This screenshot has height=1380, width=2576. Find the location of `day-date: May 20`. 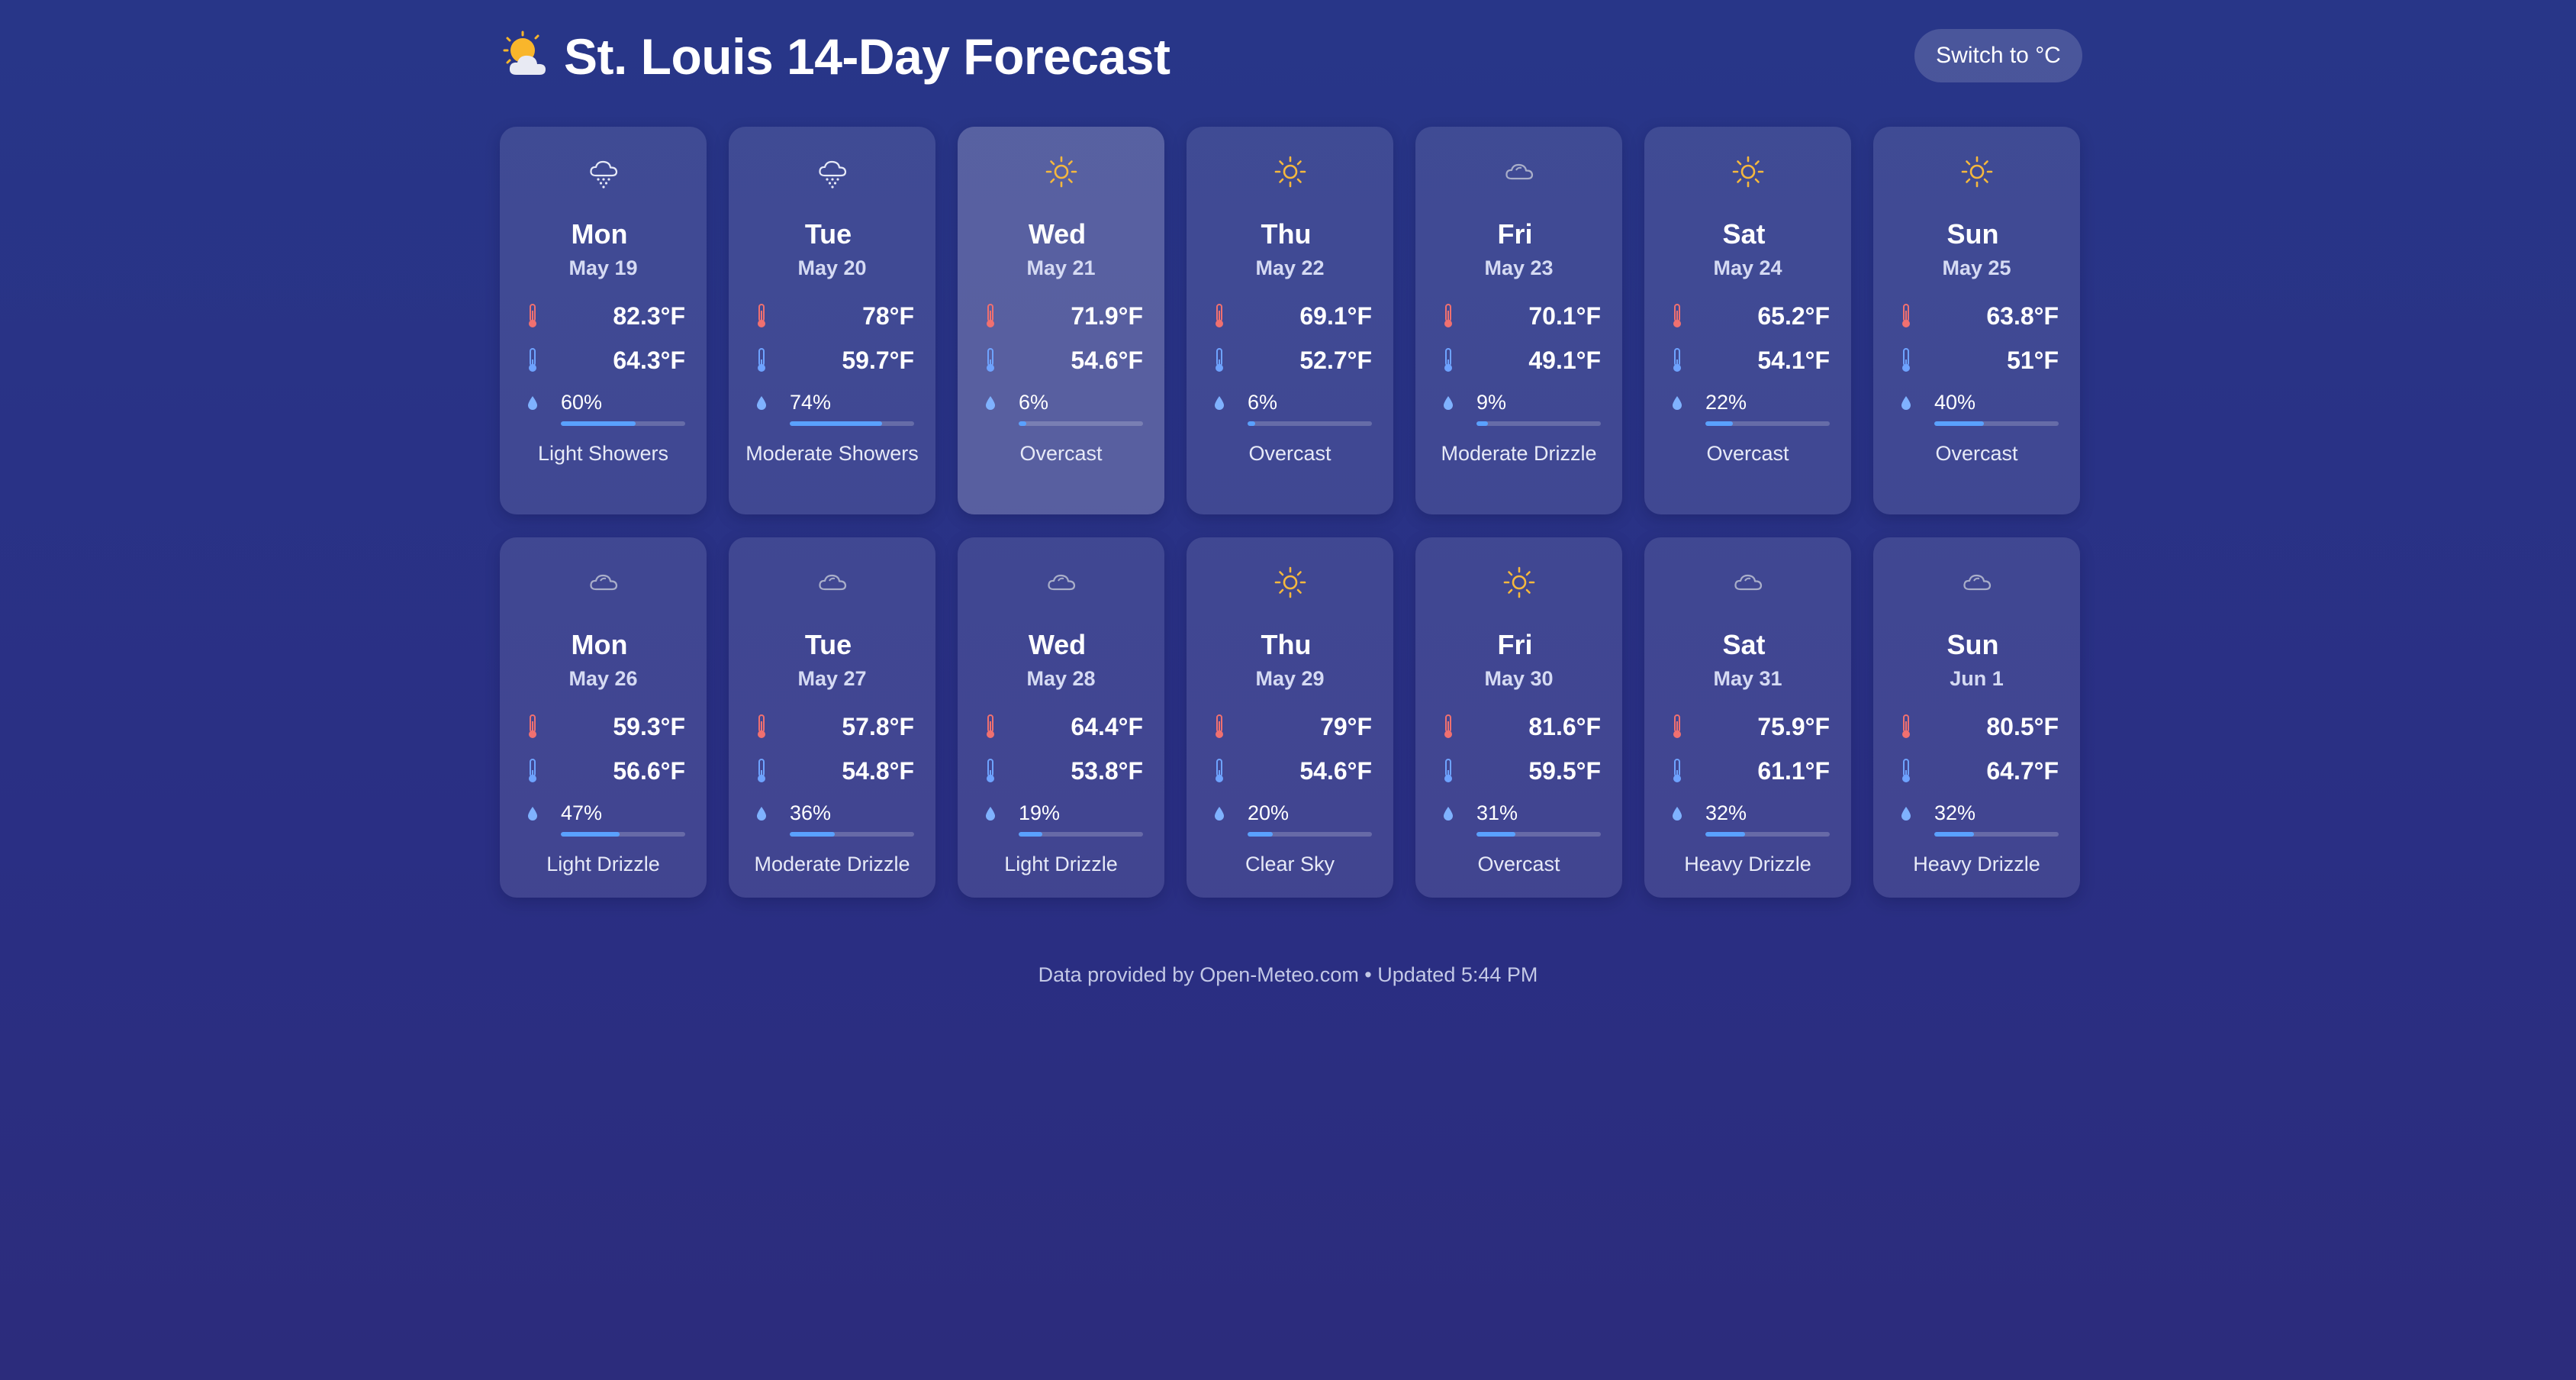

day-date: May 20 is located at coordinates (832, 267).